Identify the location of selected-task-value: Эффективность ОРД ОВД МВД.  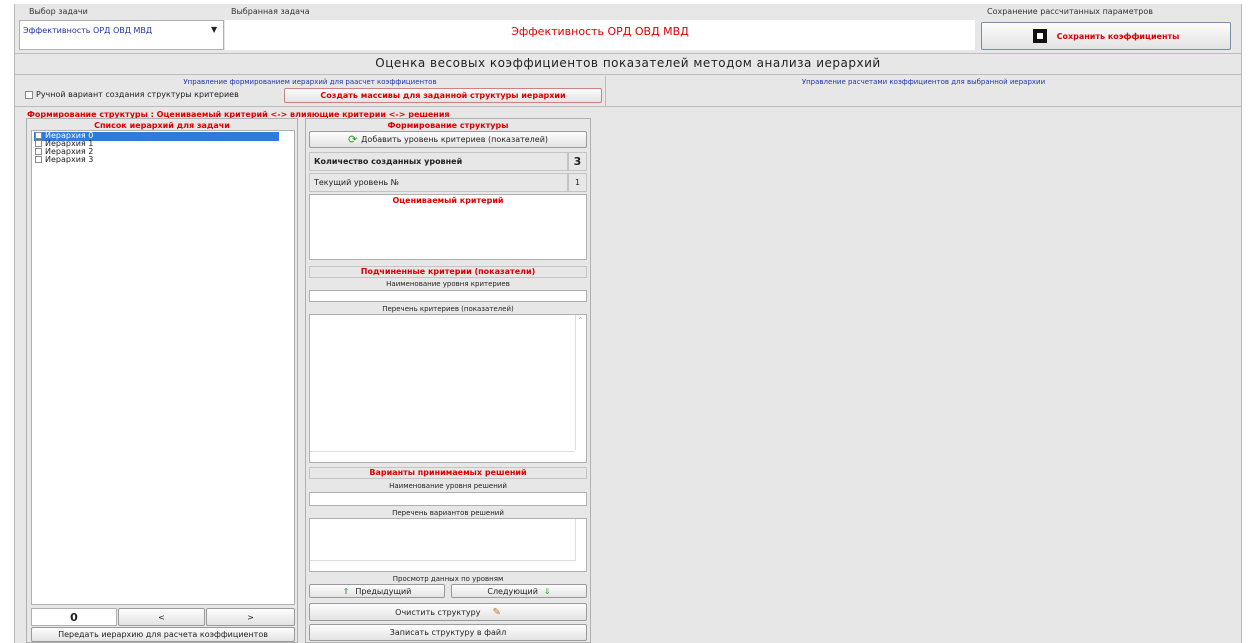
(600, 31).